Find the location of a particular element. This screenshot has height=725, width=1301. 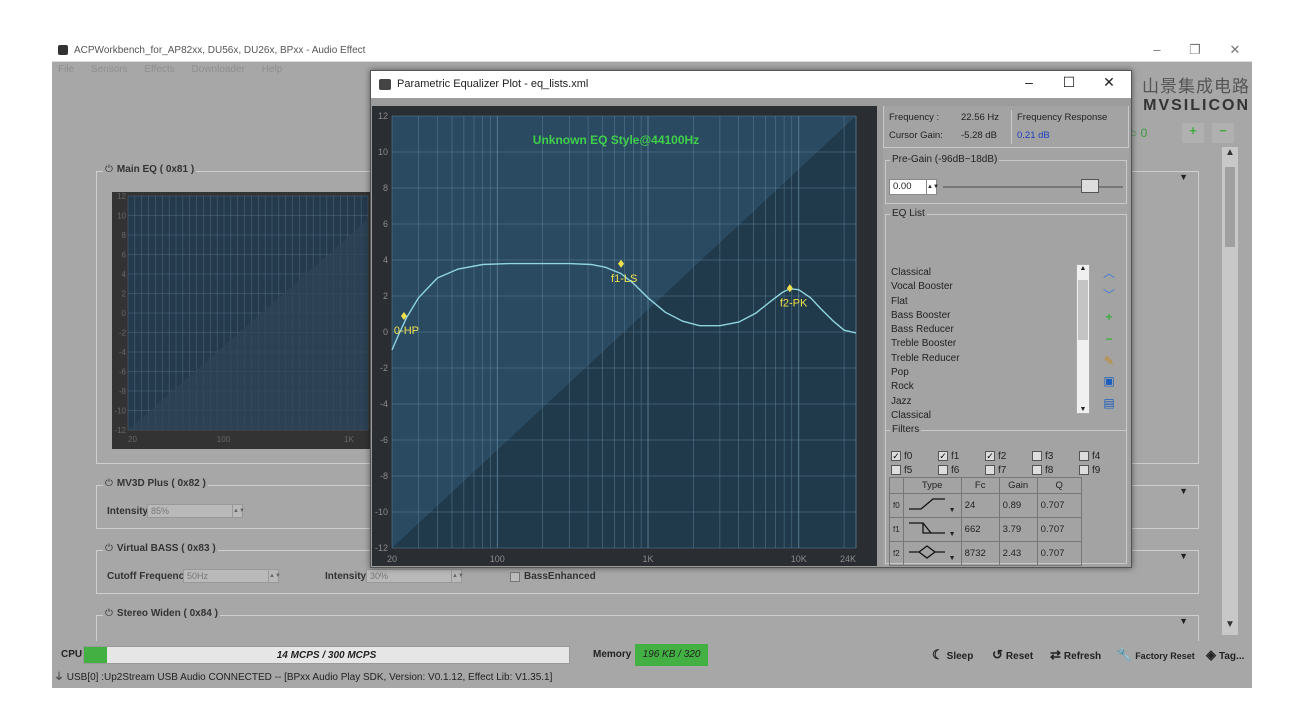

sleep-button: ☾ Sleep is located at coordinates (952, 655).